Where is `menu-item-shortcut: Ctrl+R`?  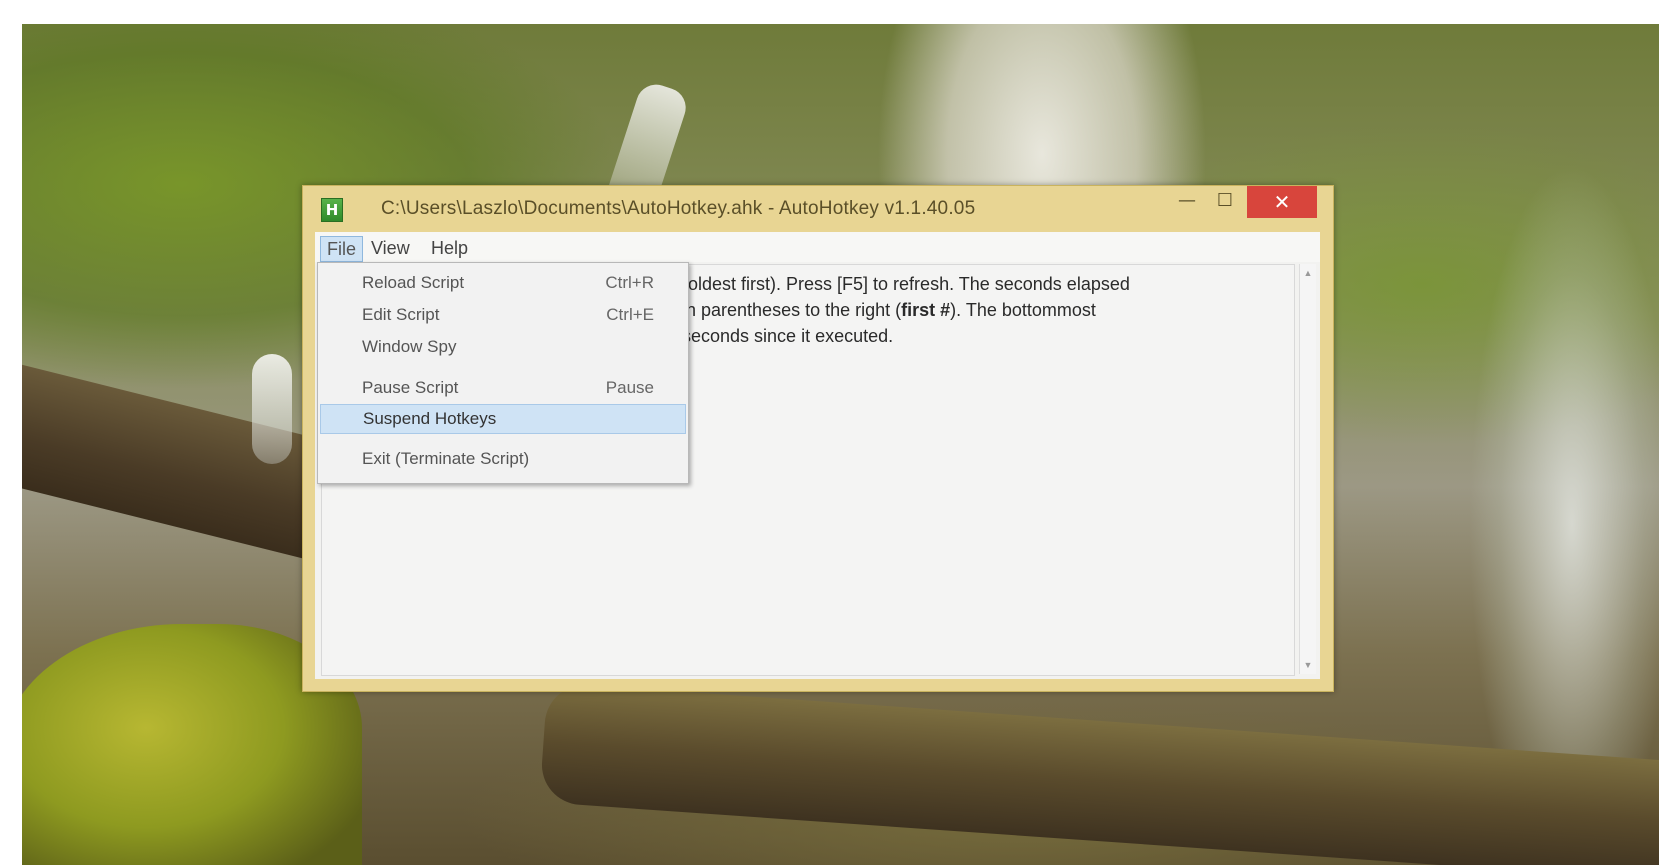 menu-item-shortcut: Ctrl+R is located at coordinates (629, 282).